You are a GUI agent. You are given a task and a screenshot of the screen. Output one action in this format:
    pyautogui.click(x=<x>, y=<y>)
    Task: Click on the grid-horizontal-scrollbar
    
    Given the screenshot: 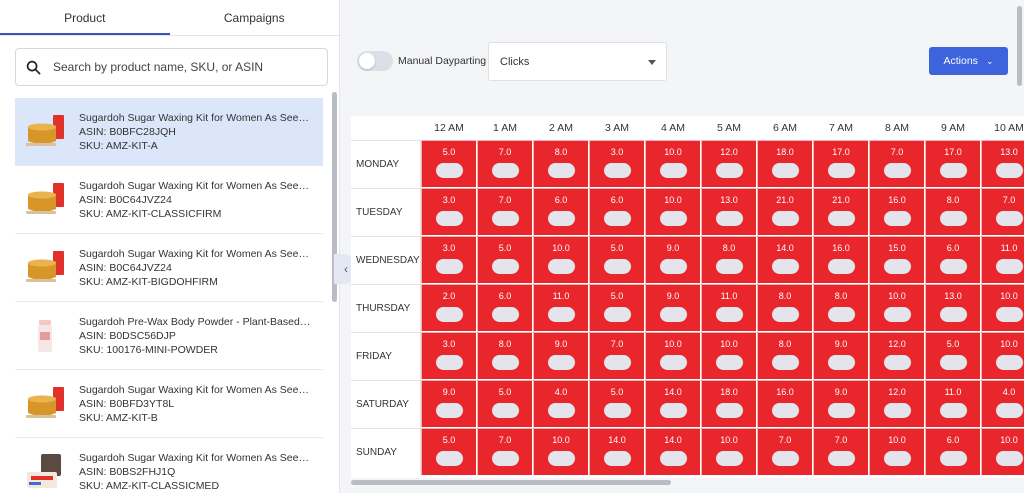 What is the action you would take?
    pyautogui.click(x=511, y=482)
    